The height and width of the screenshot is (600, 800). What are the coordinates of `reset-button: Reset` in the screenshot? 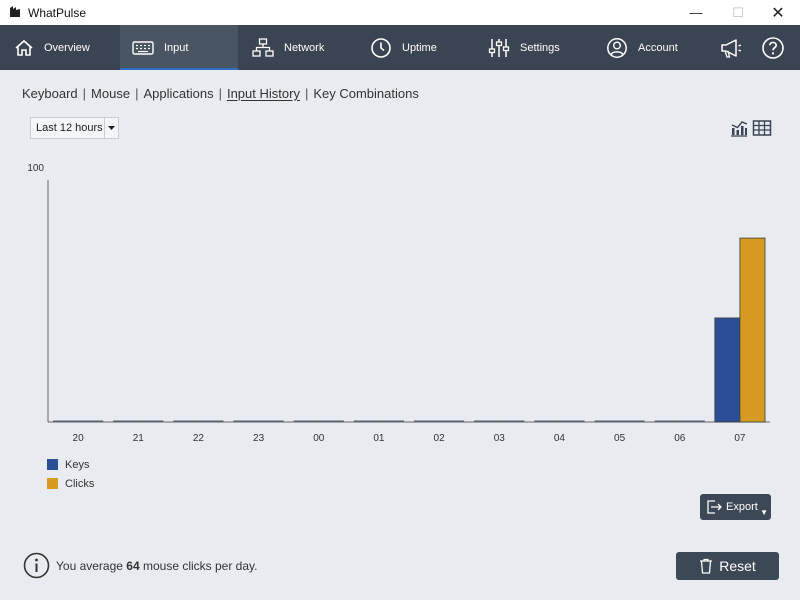 It's located at (727, 566).